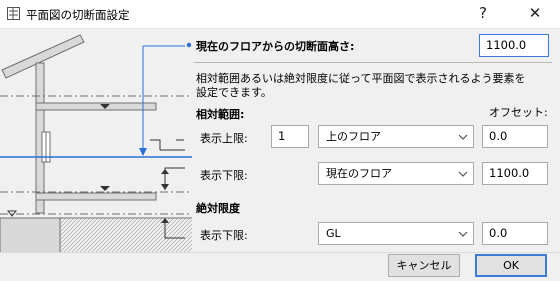  What do you see at coordinates (275, 46) in the screenshot?
I see `cut-height-label: 現在のフロアからの切断面高さ:` at bounding box center [275, 46].